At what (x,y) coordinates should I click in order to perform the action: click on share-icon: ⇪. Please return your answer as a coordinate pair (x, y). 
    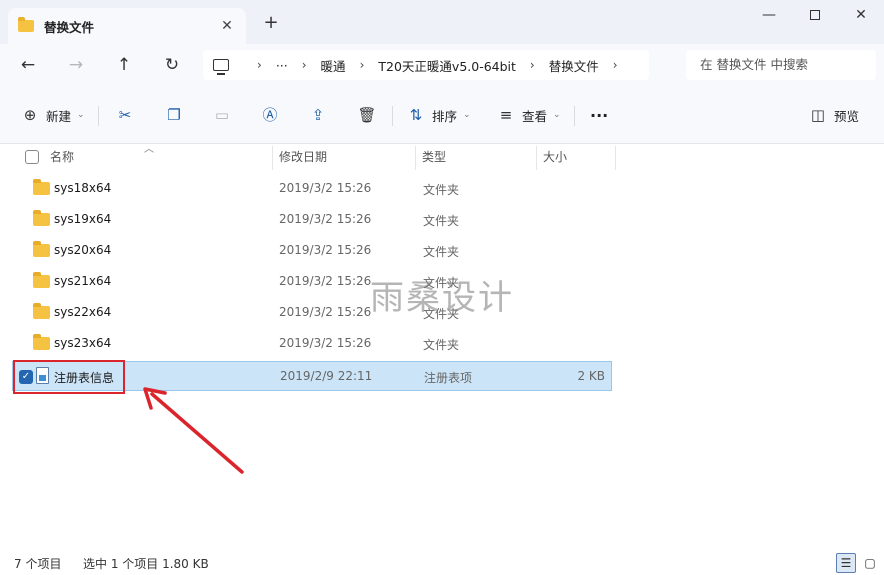
    Looking at the image, I should click on (318, 115).